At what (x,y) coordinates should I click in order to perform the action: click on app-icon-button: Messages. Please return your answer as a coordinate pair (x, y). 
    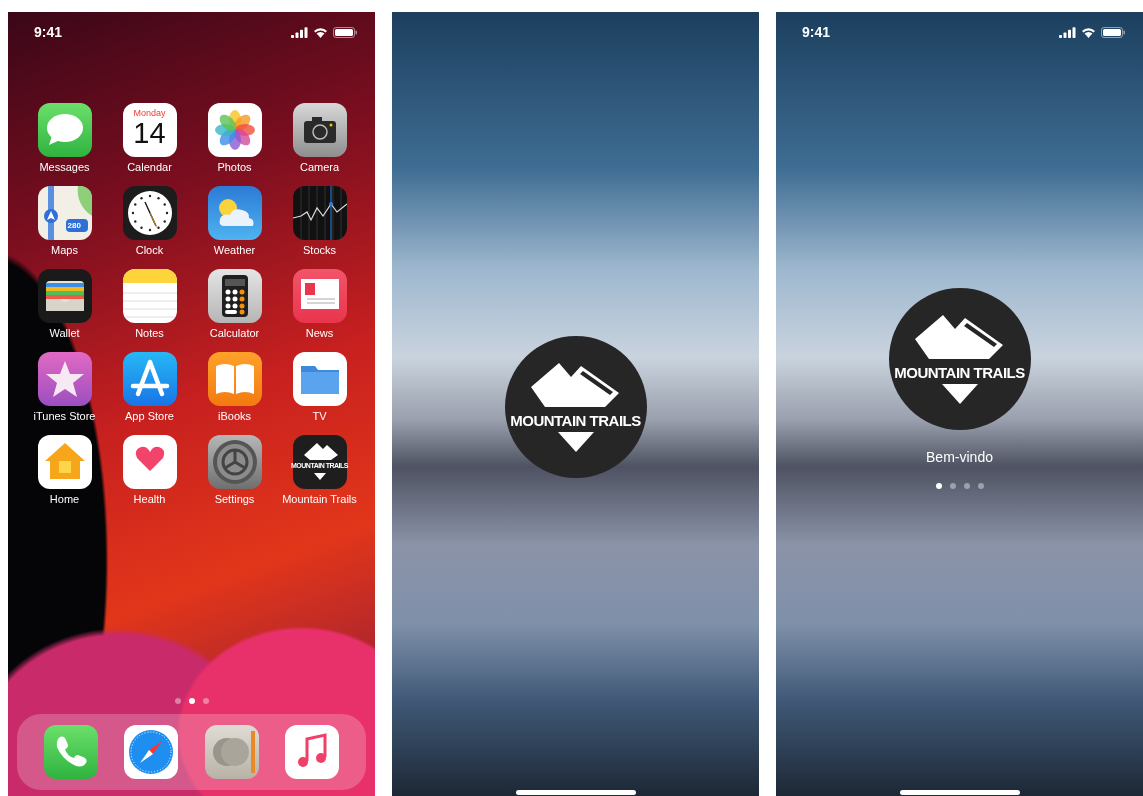
    Looking at the image, I should click on (64, 138).